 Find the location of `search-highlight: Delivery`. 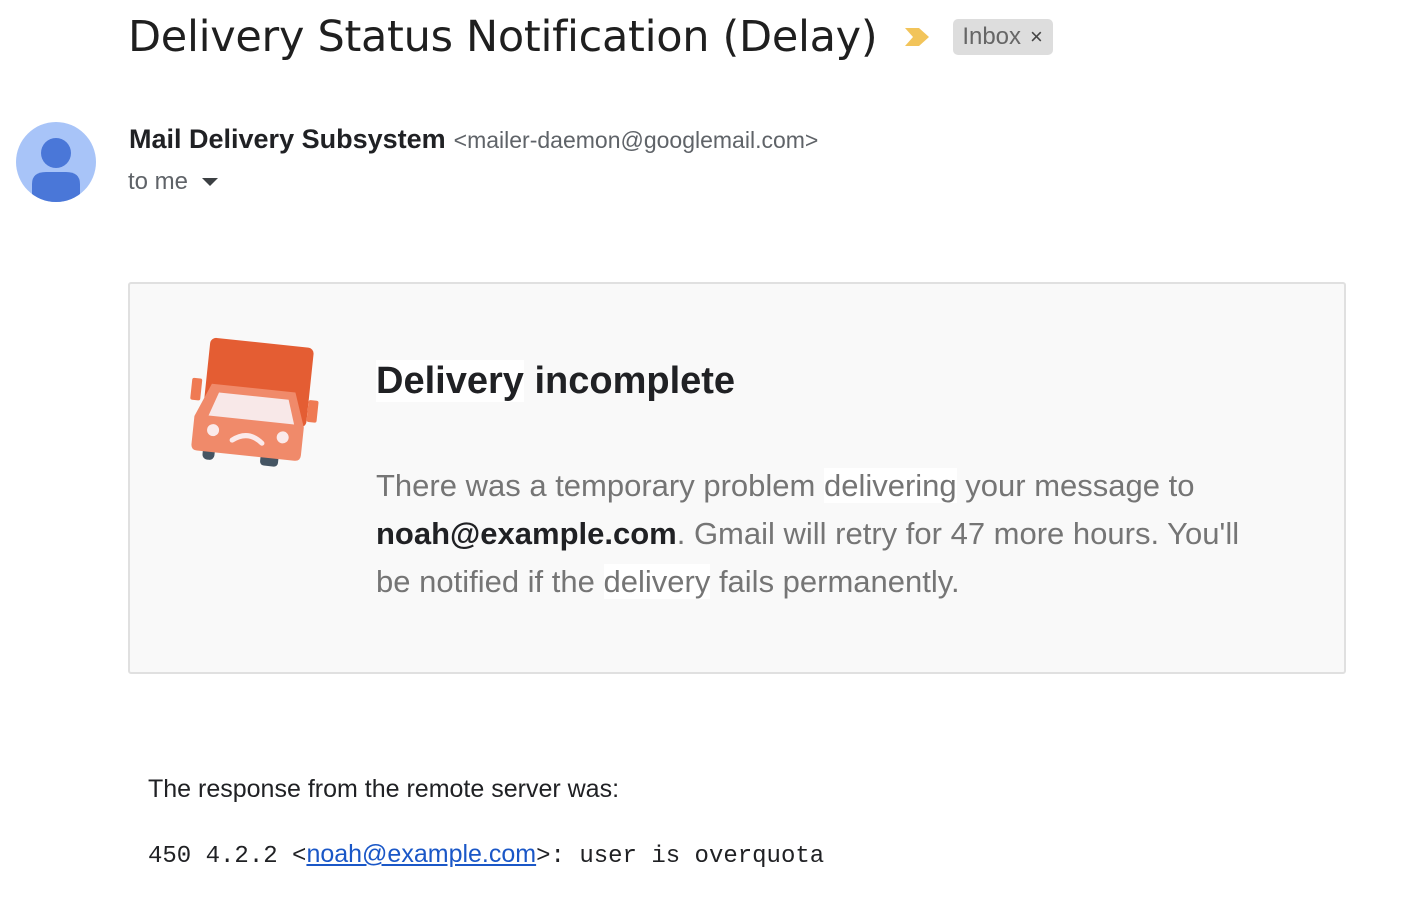

search-highlight: Delivery is located at coordinates (450, 381).